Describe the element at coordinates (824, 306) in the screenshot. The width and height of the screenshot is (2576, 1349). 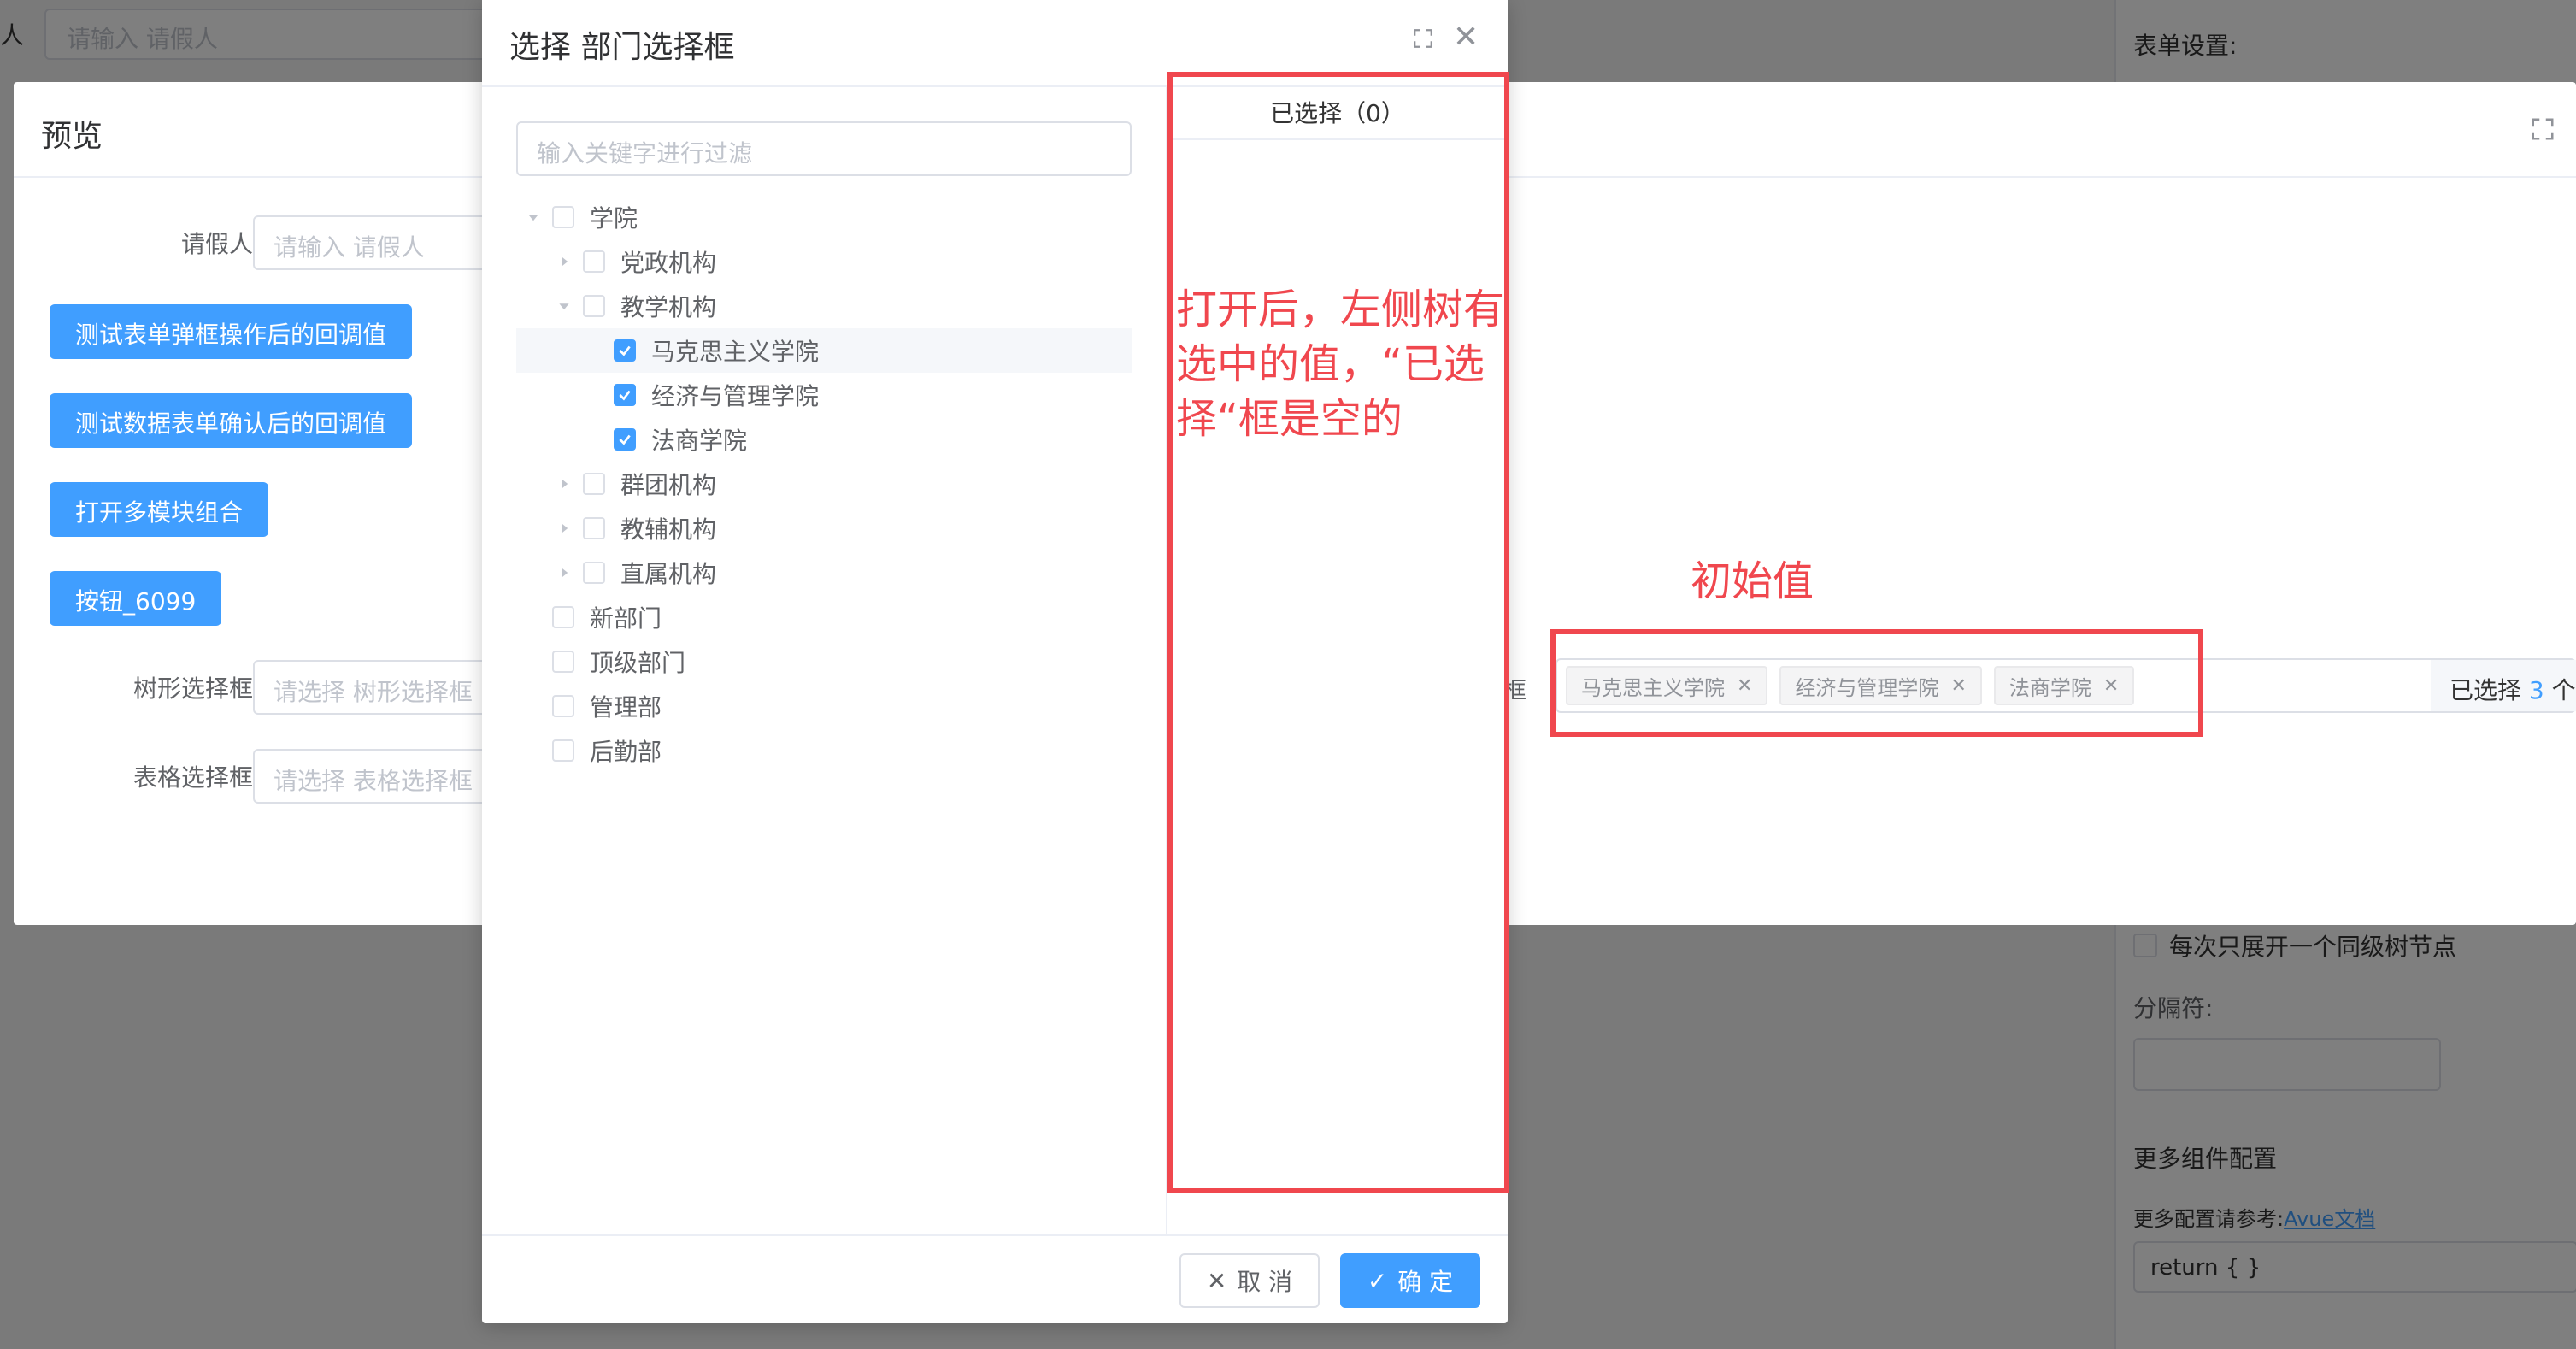
I see `tree-node: 教学机构` at that location.